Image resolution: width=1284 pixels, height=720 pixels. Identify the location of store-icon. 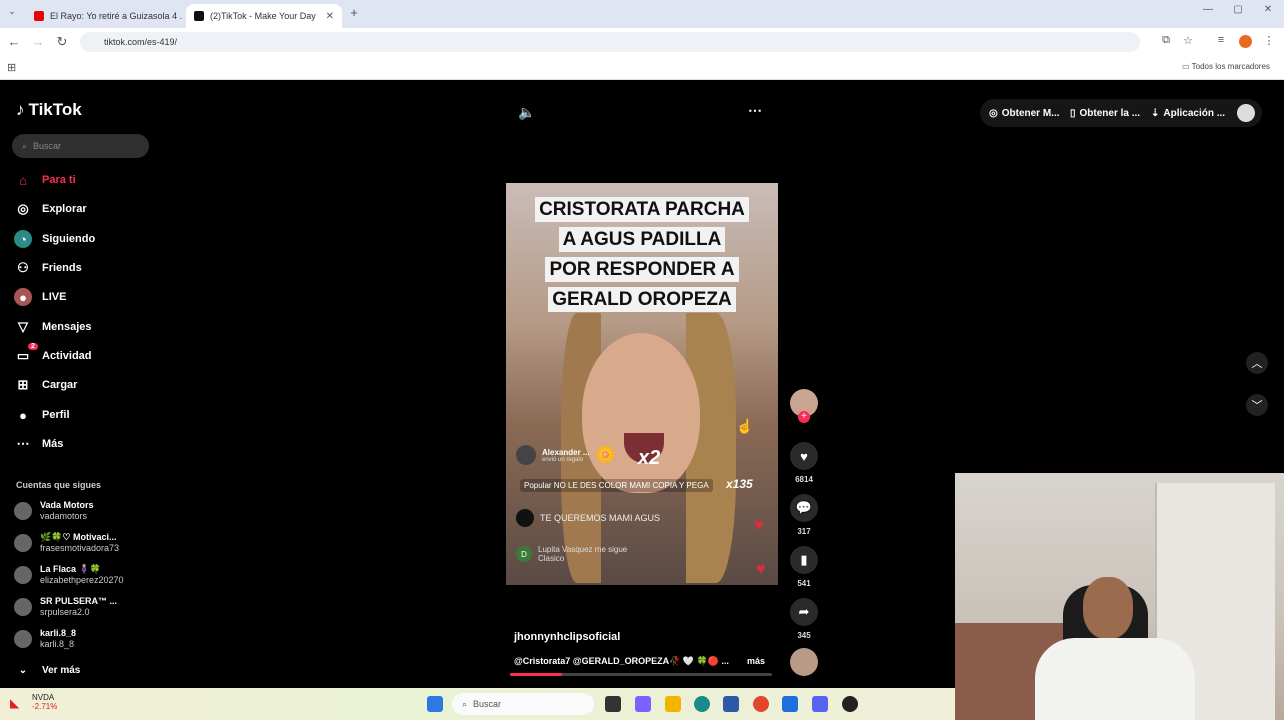
(731, 704).